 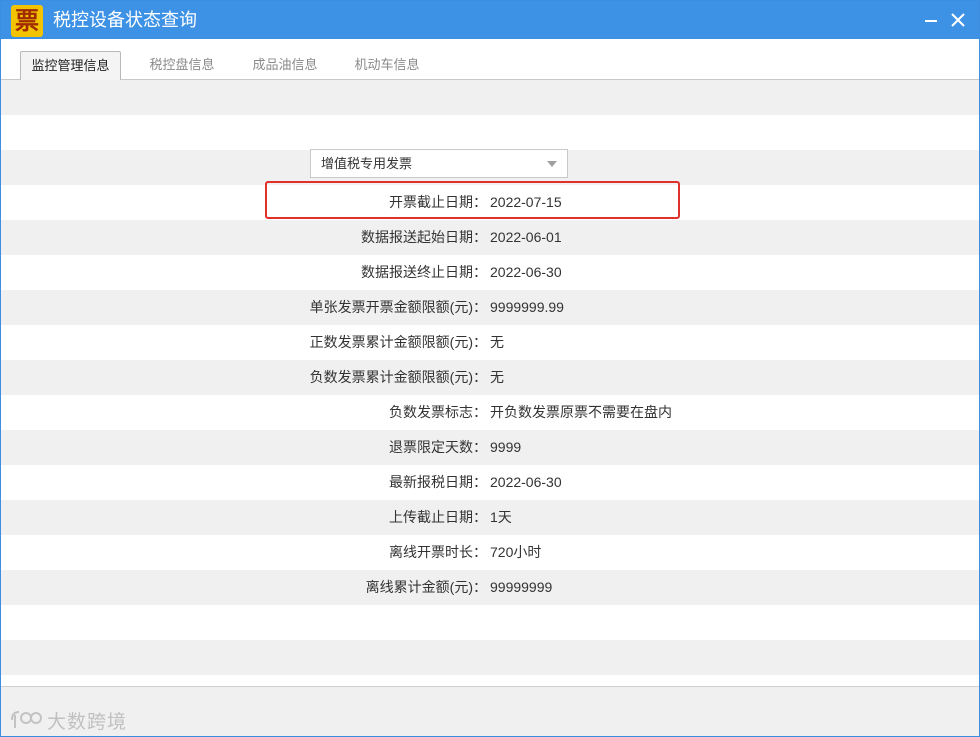 What do you see at coordinates (182, 65) in the screenshot?
I see `tab-tax-disk-info: 税控盘信息` at bounding box center [182, 65].